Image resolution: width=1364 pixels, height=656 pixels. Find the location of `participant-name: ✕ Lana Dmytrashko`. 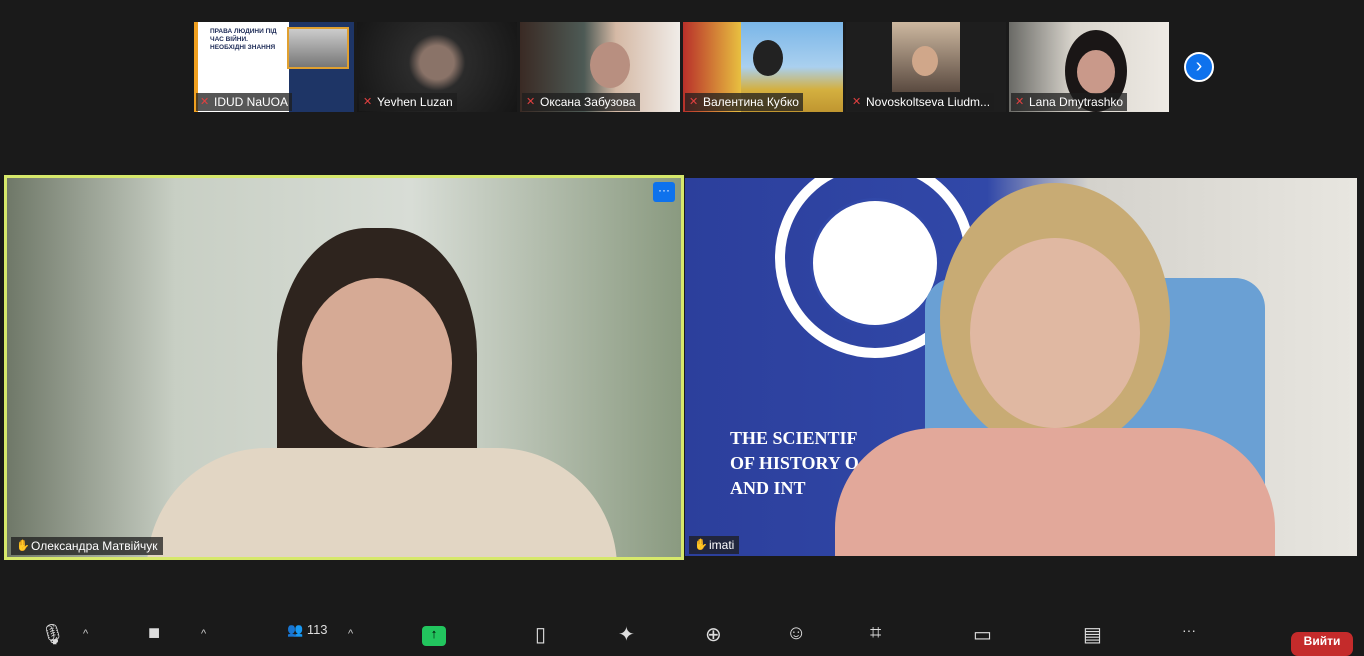

participant-name: ✕ Lana Dmytrashko is located at coordinates (1069, 102).